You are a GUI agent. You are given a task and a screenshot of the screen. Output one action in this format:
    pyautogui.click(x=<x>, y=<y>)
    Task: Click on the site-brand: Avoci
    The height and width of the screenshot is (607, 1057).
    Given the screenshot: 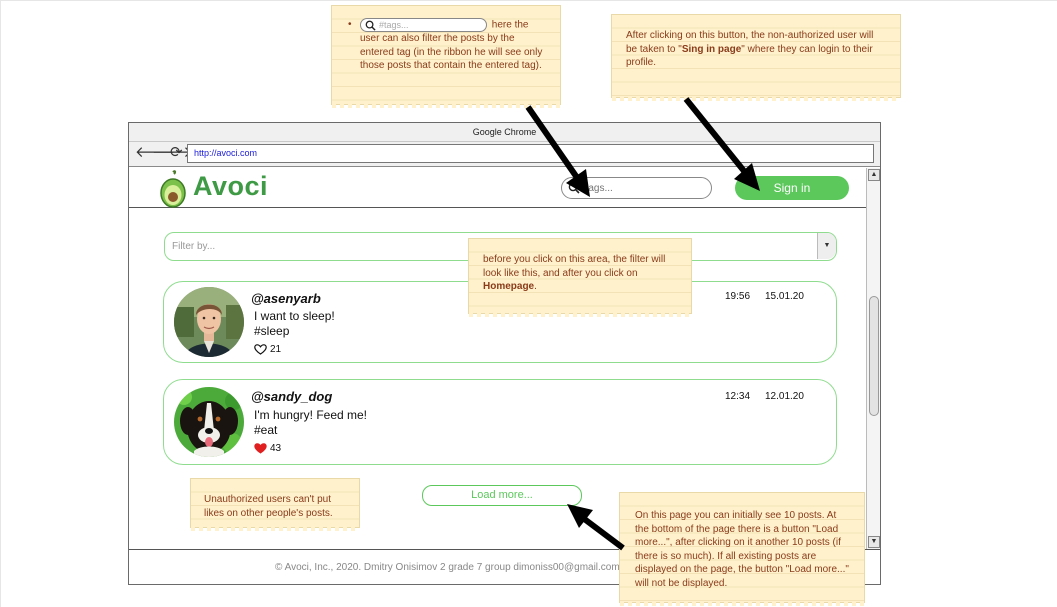 What is the action you would take?
    pyautogui.click(x=230, y=186)
    